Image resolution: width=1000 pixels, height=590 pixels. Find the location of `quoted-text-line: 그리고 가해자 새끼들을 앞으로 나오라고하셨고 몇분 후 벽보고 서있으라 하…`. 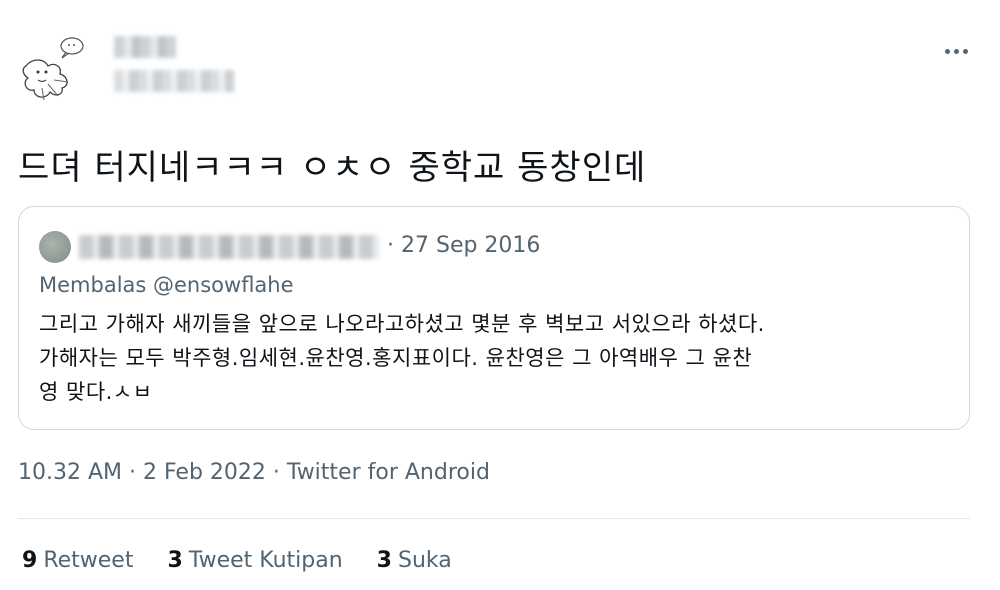

quoted-text-line: 그리고 가해자 새끼들을 앞으로 나오라고하셨고 몇분 후 벽보고 서있으라 하… is located at coordinates (402, 324).